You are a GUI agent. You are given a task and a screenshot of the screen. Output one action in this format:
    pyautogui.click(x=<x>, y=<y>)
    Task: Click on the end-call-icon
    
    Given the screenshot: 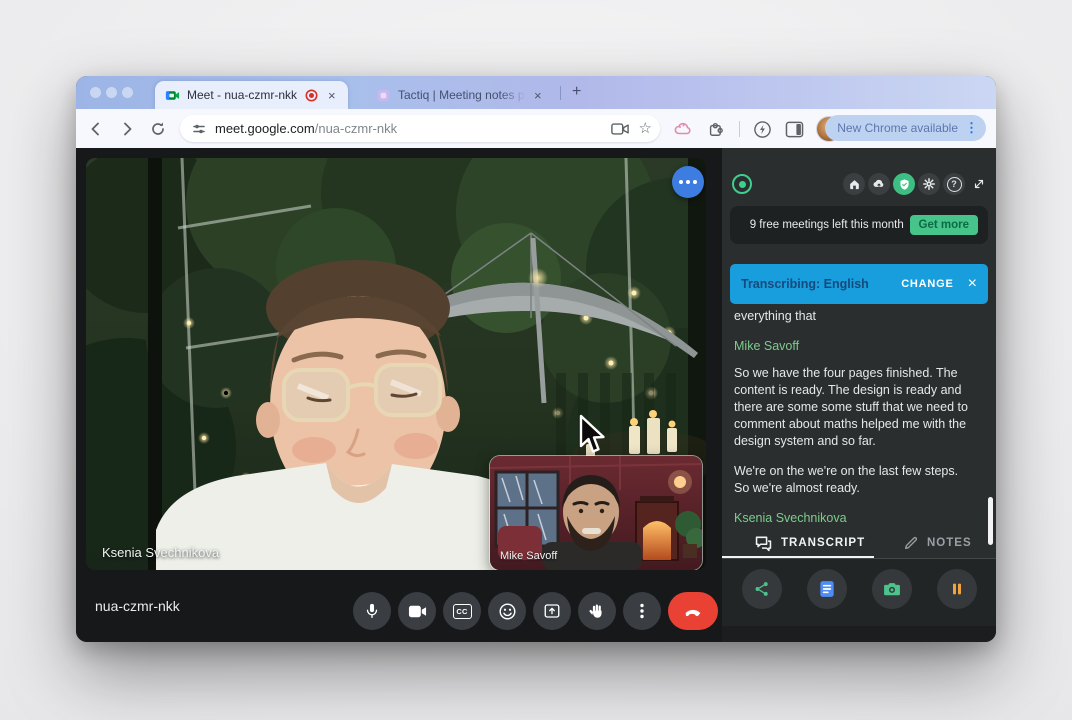 What is the action you would take?
    pyautogui.click(x=693, y=613)
    